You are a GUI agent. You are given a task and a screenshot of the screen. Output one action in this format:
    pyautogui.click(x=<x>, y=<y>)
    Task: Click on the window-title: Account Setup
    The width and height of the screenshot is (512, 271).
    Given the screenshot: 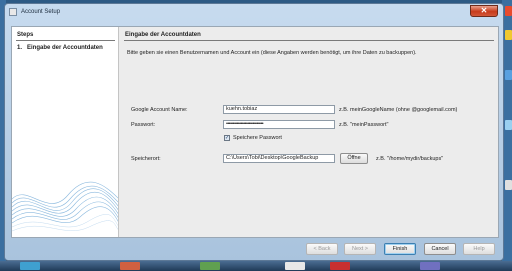 What is the action you would take?
    pyautogui.click(x=41, y=12)
    